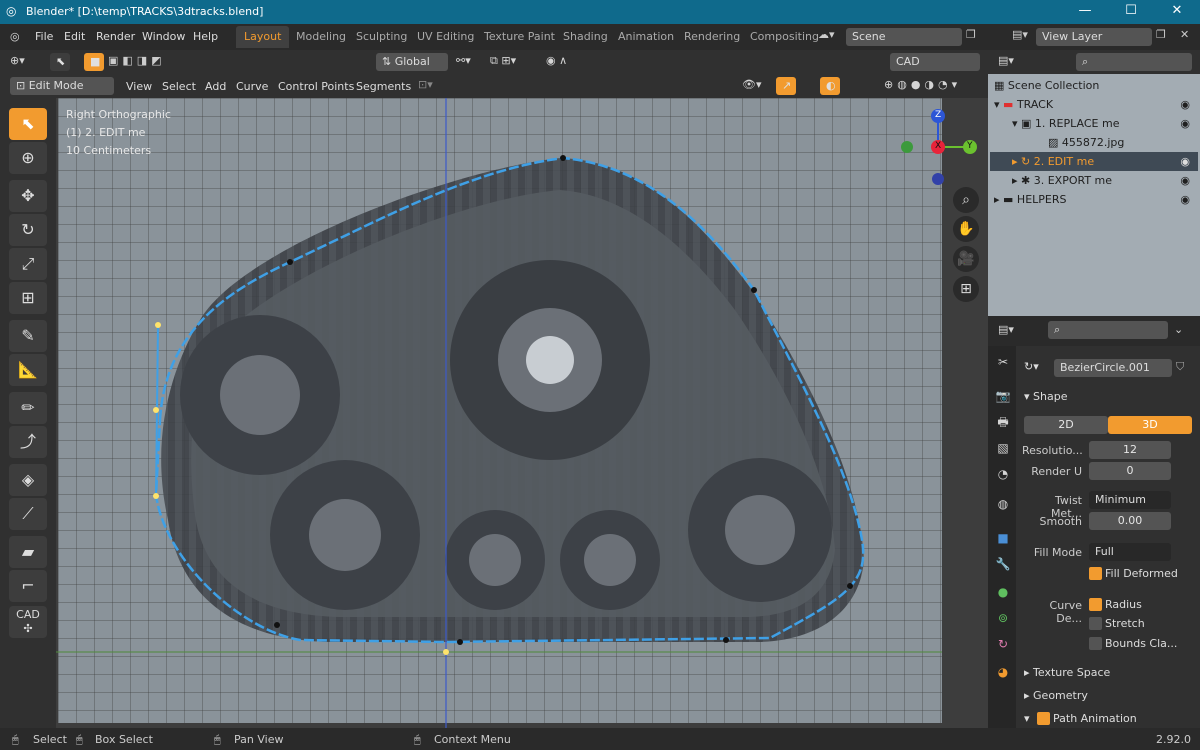 Image resolution: width=1200 pixels, height=750 pixels. I want to click on status-pan-view: Pan View, so click(259, 739).